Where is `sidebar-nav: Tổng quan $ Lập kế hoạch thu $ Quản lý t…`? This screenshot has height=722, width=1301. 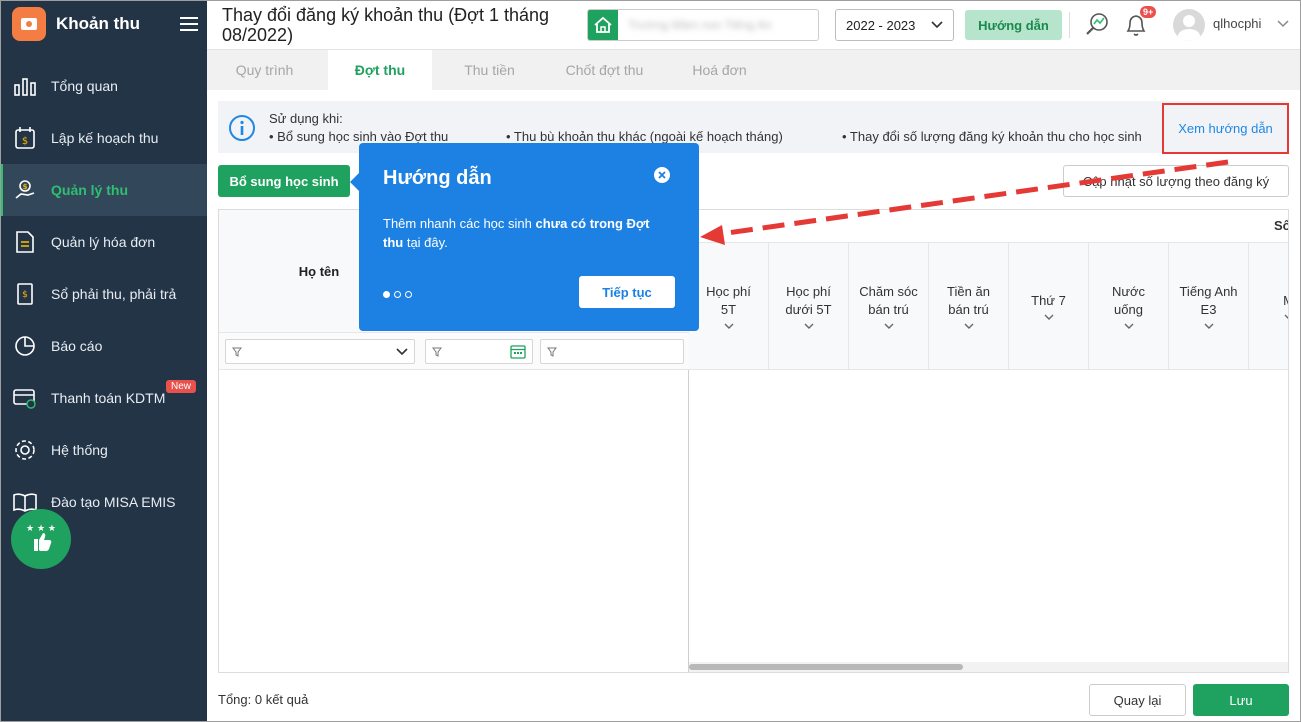 sidebar-nav: Tổng quan $ Lập kế hoạch thu $ Quản lý t… is located at coordinates (103, 294).